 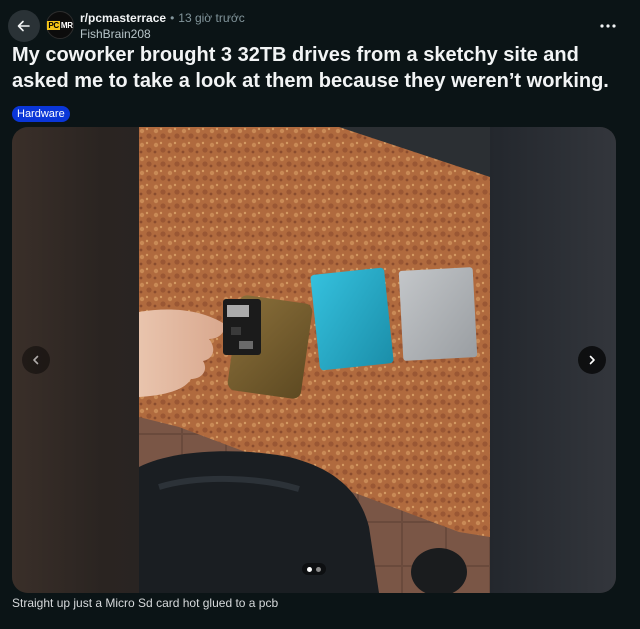 I want to click on avatar-logo-mr: MR, so click(x=66, y=25).